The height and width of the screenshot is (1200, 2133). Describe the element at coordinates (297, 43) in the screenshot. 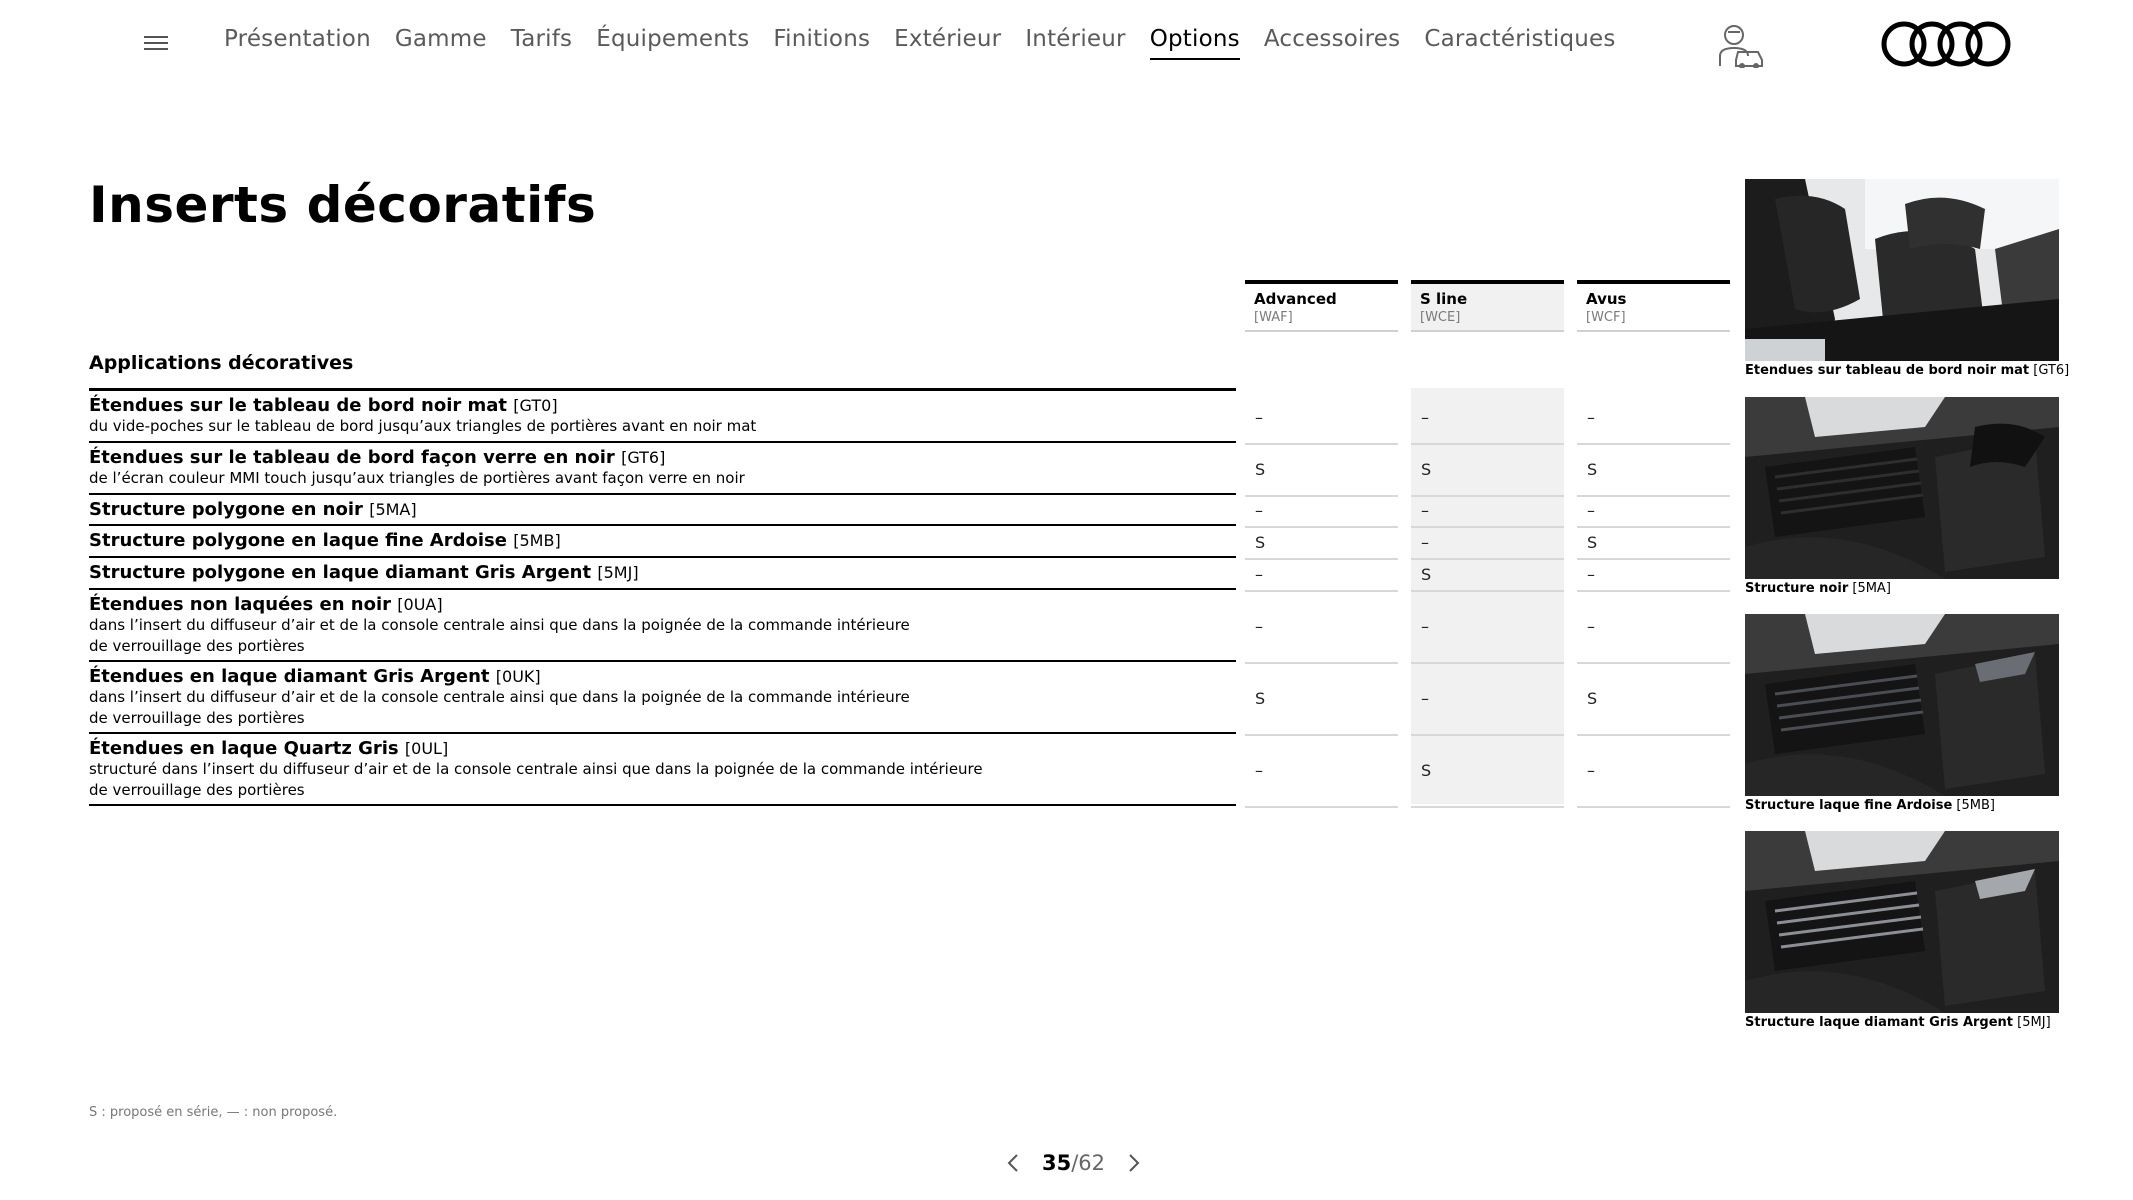

I see `nav-item-pr-sentation: Présentation` at that location.